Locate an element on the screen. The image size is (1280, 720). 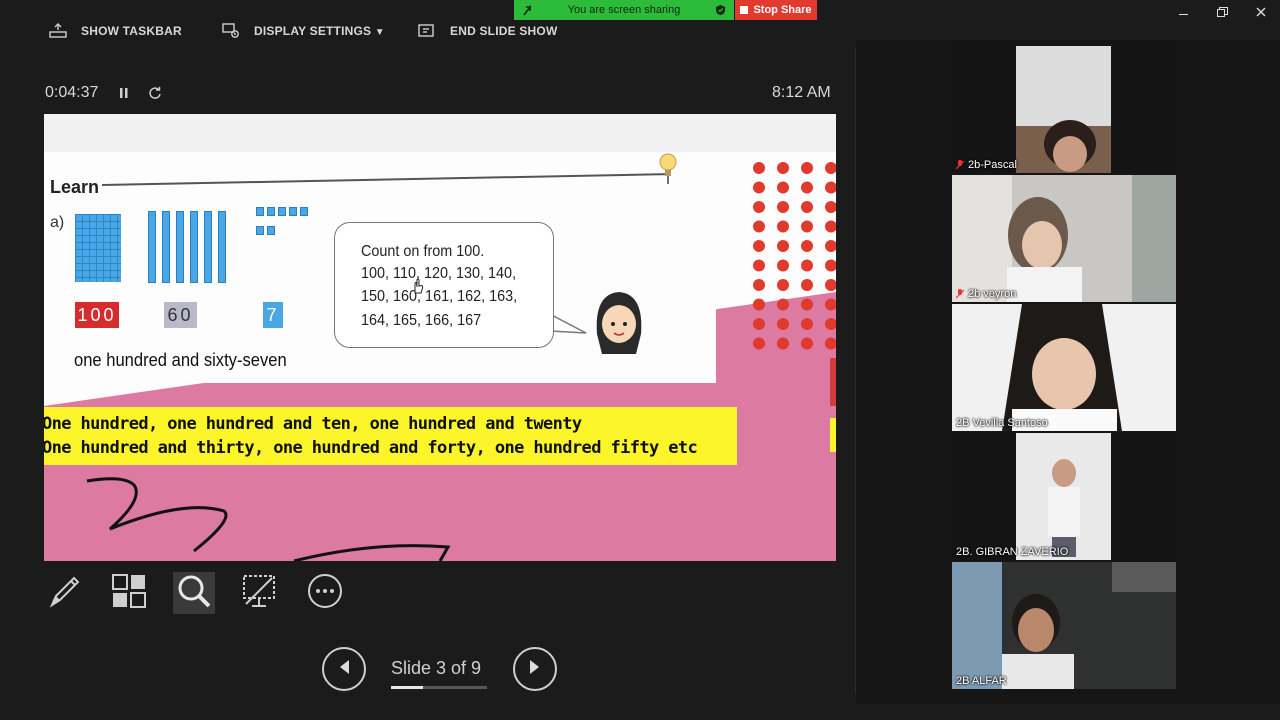
pen-tool-button is located at coordinates (65, 593).